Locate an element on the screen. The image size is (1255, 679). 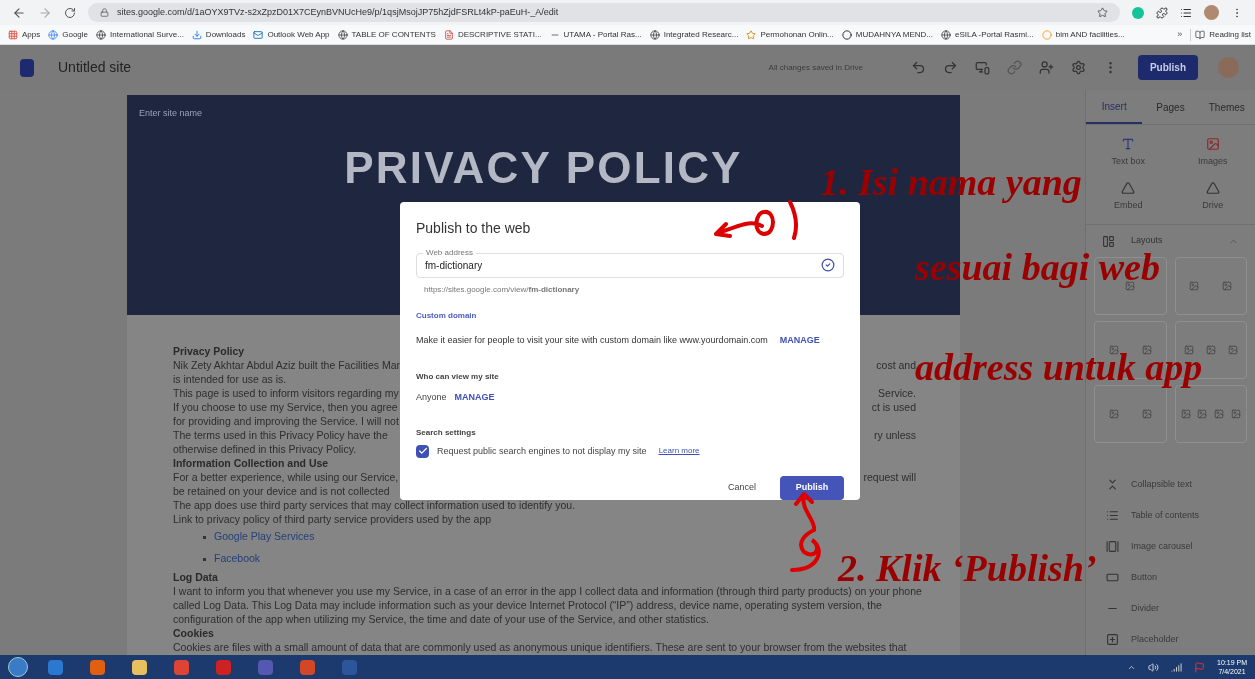
site-name-field: Enter site name is located at coordinates (543, 114).